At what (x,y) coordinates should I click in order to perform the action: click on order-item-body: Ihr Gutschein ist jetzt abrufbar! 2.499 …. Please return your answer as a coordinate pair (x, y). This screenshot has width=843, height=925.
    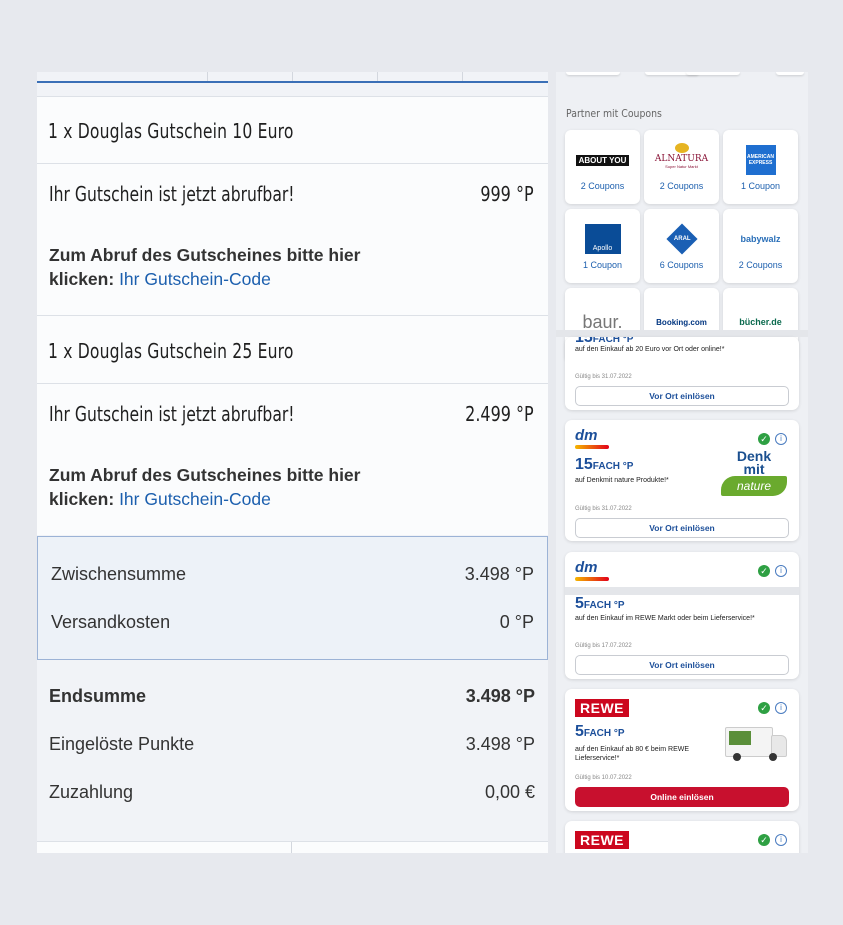
    Looking at the image, I should click on (292, 459).